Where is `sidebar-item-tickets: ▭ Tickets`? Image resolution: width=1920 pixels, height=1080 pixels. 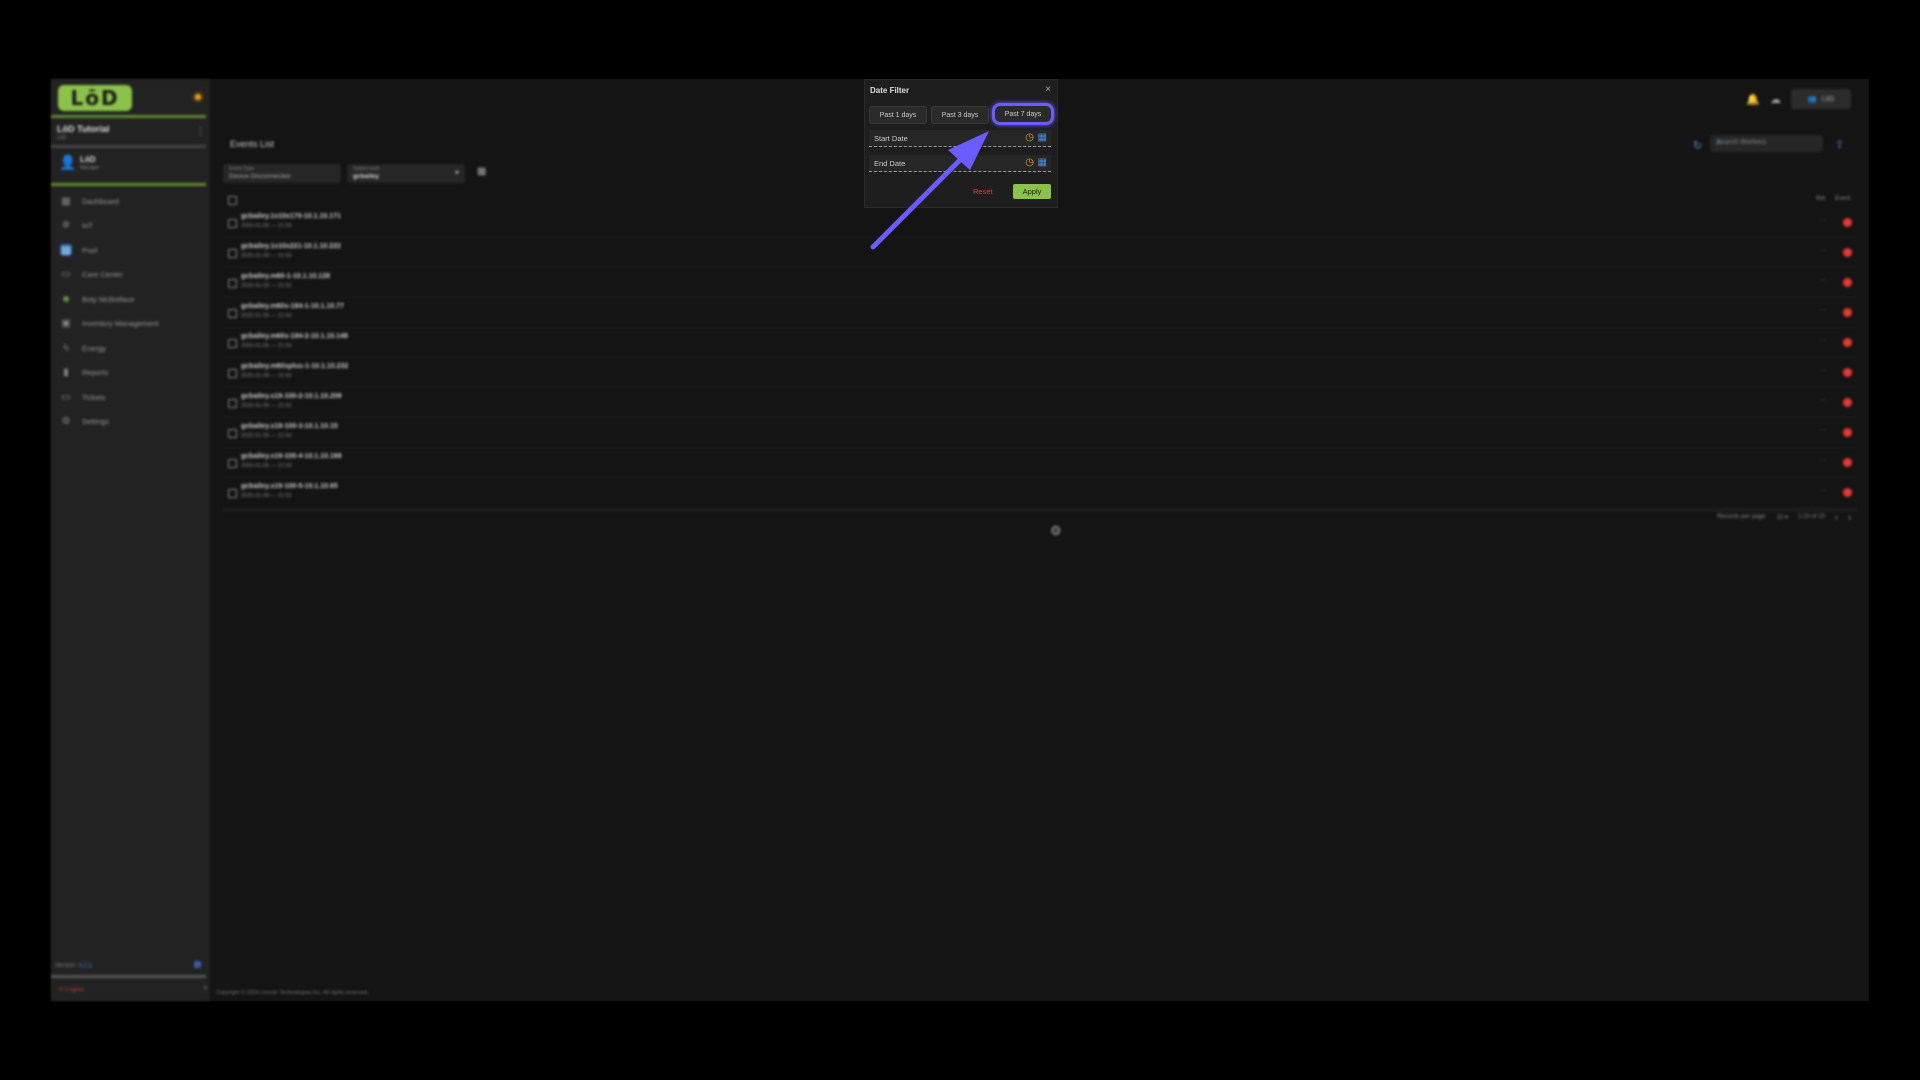
sidebar-item-tickets: ▭ Tickets is located at coordinates (130, 397).